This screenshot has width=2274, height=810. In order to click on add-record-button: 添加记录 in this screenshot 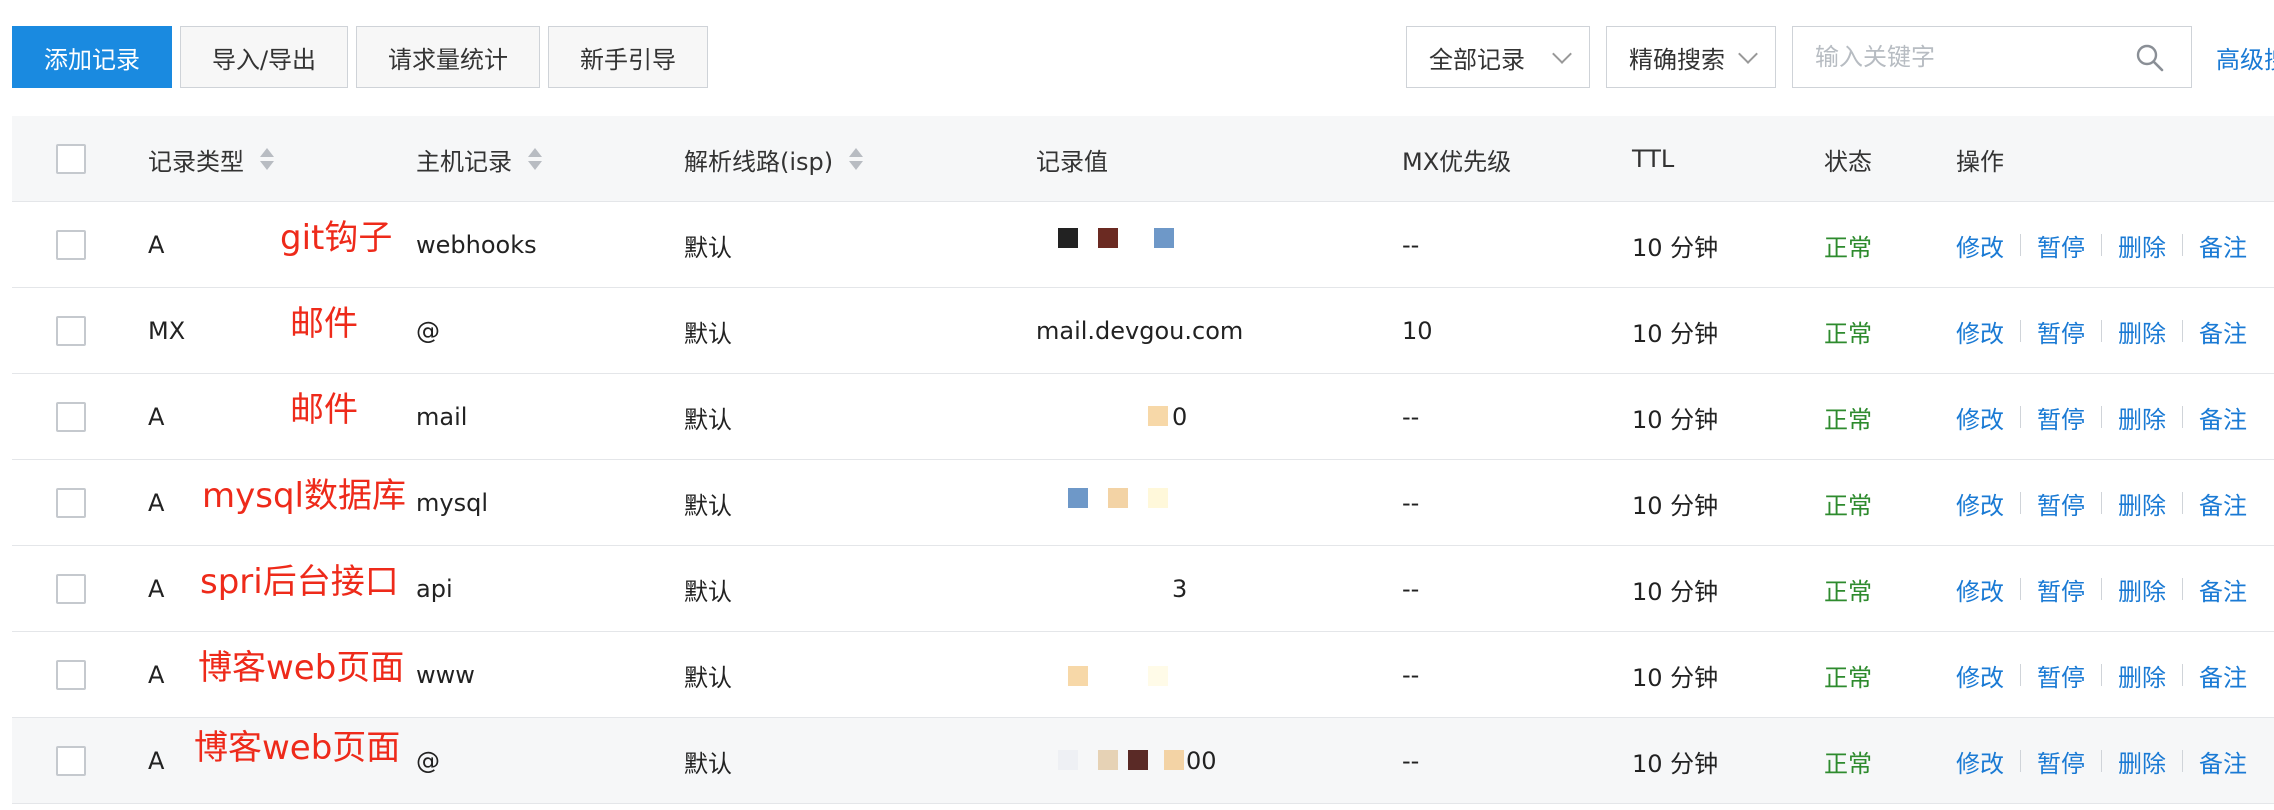, I will do `click(92, 57)`.